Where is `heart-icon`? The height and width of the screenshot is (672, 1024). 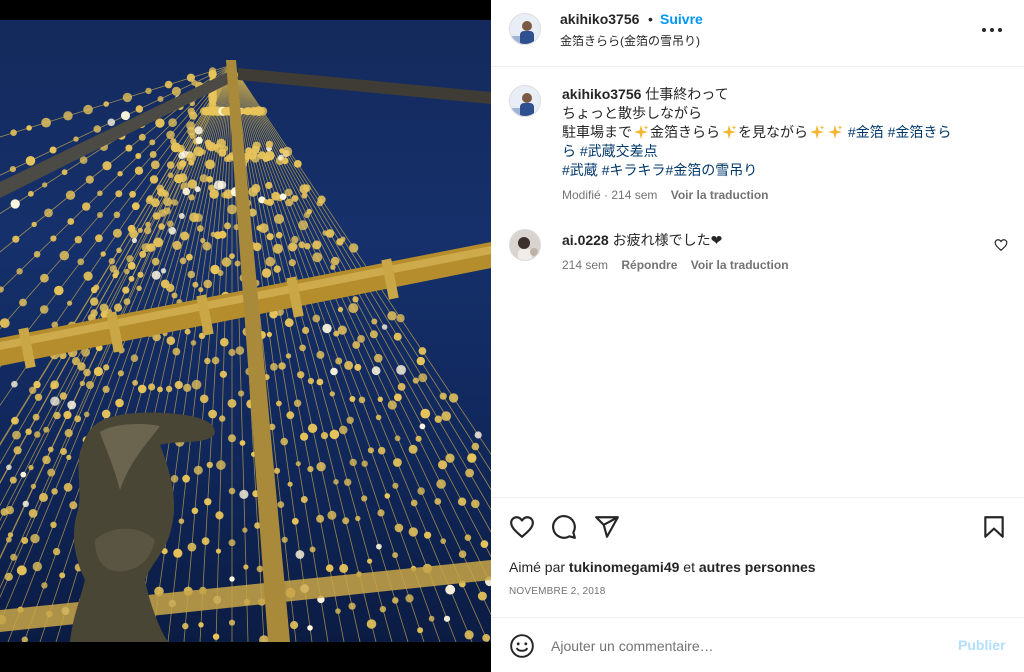
heart-icon is located at coordinates (522, 527).